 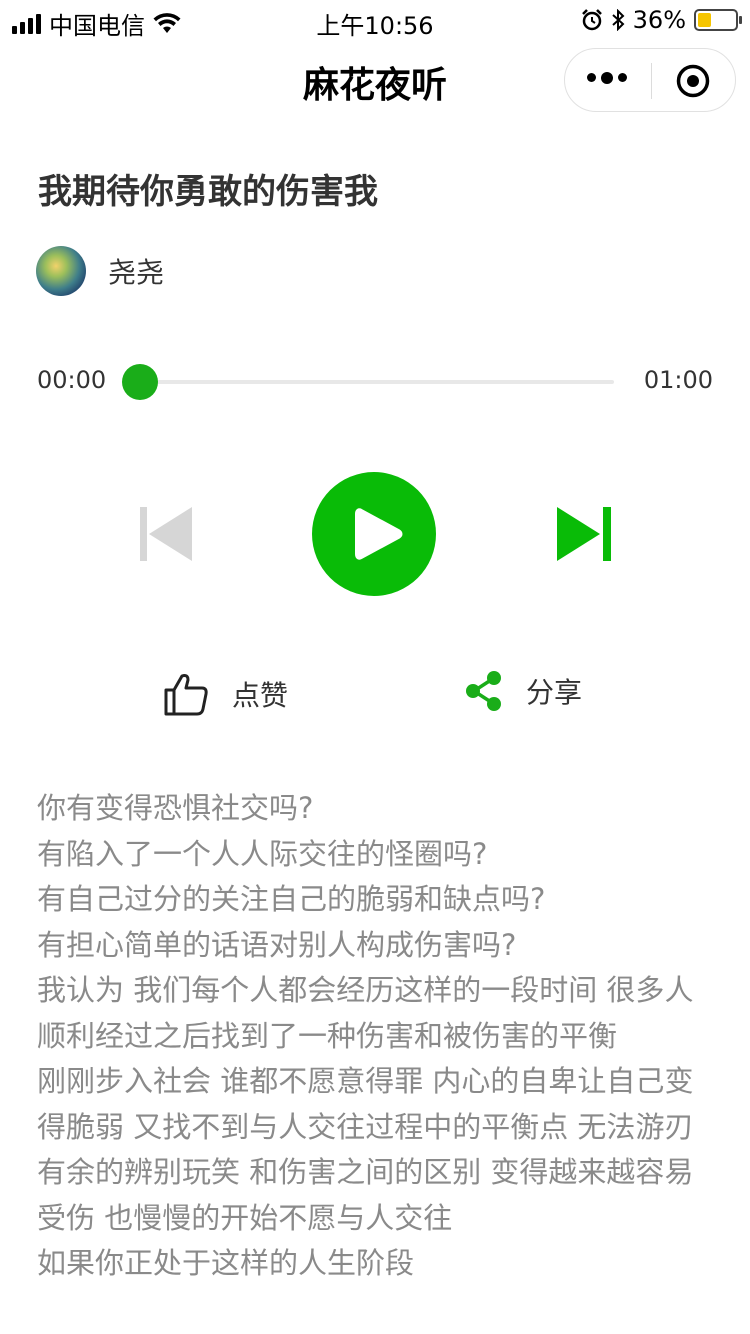 I want to click on like-button: 点赞, so click(x=225, y=694).